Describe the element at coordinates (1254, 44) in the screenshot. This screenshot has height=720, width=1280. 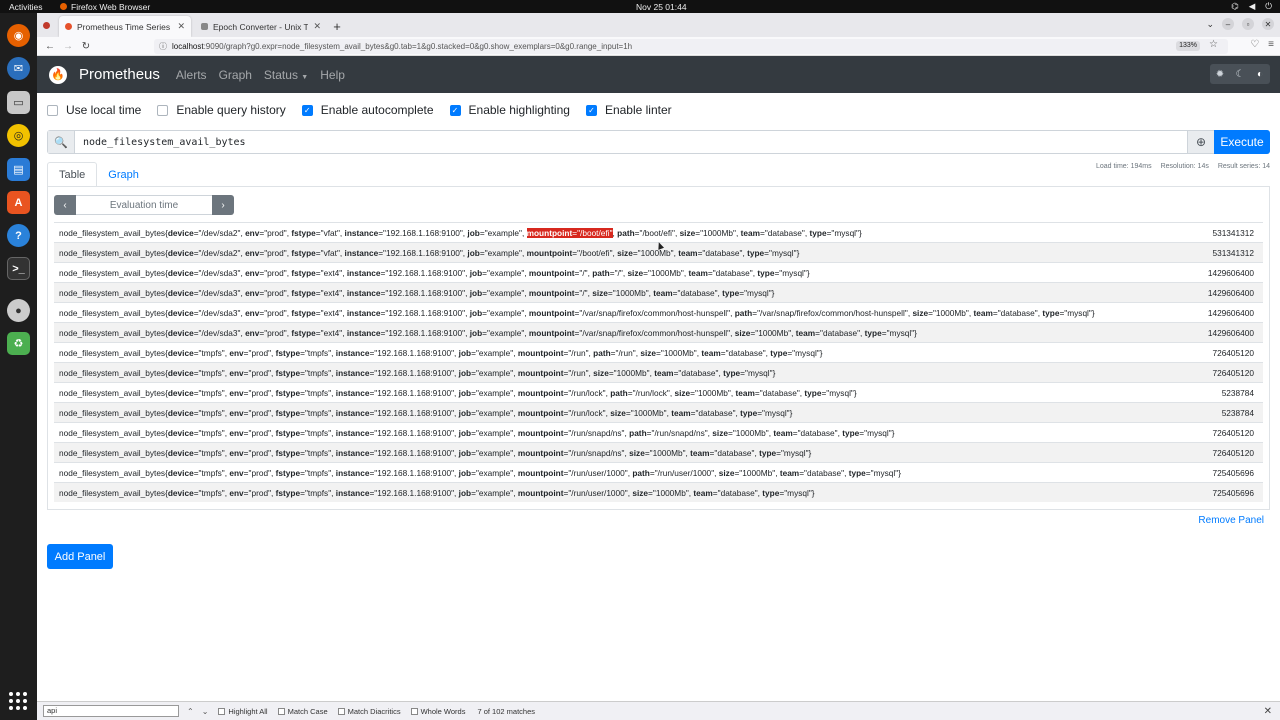
I see `pocket-icon: ♡` at that location.